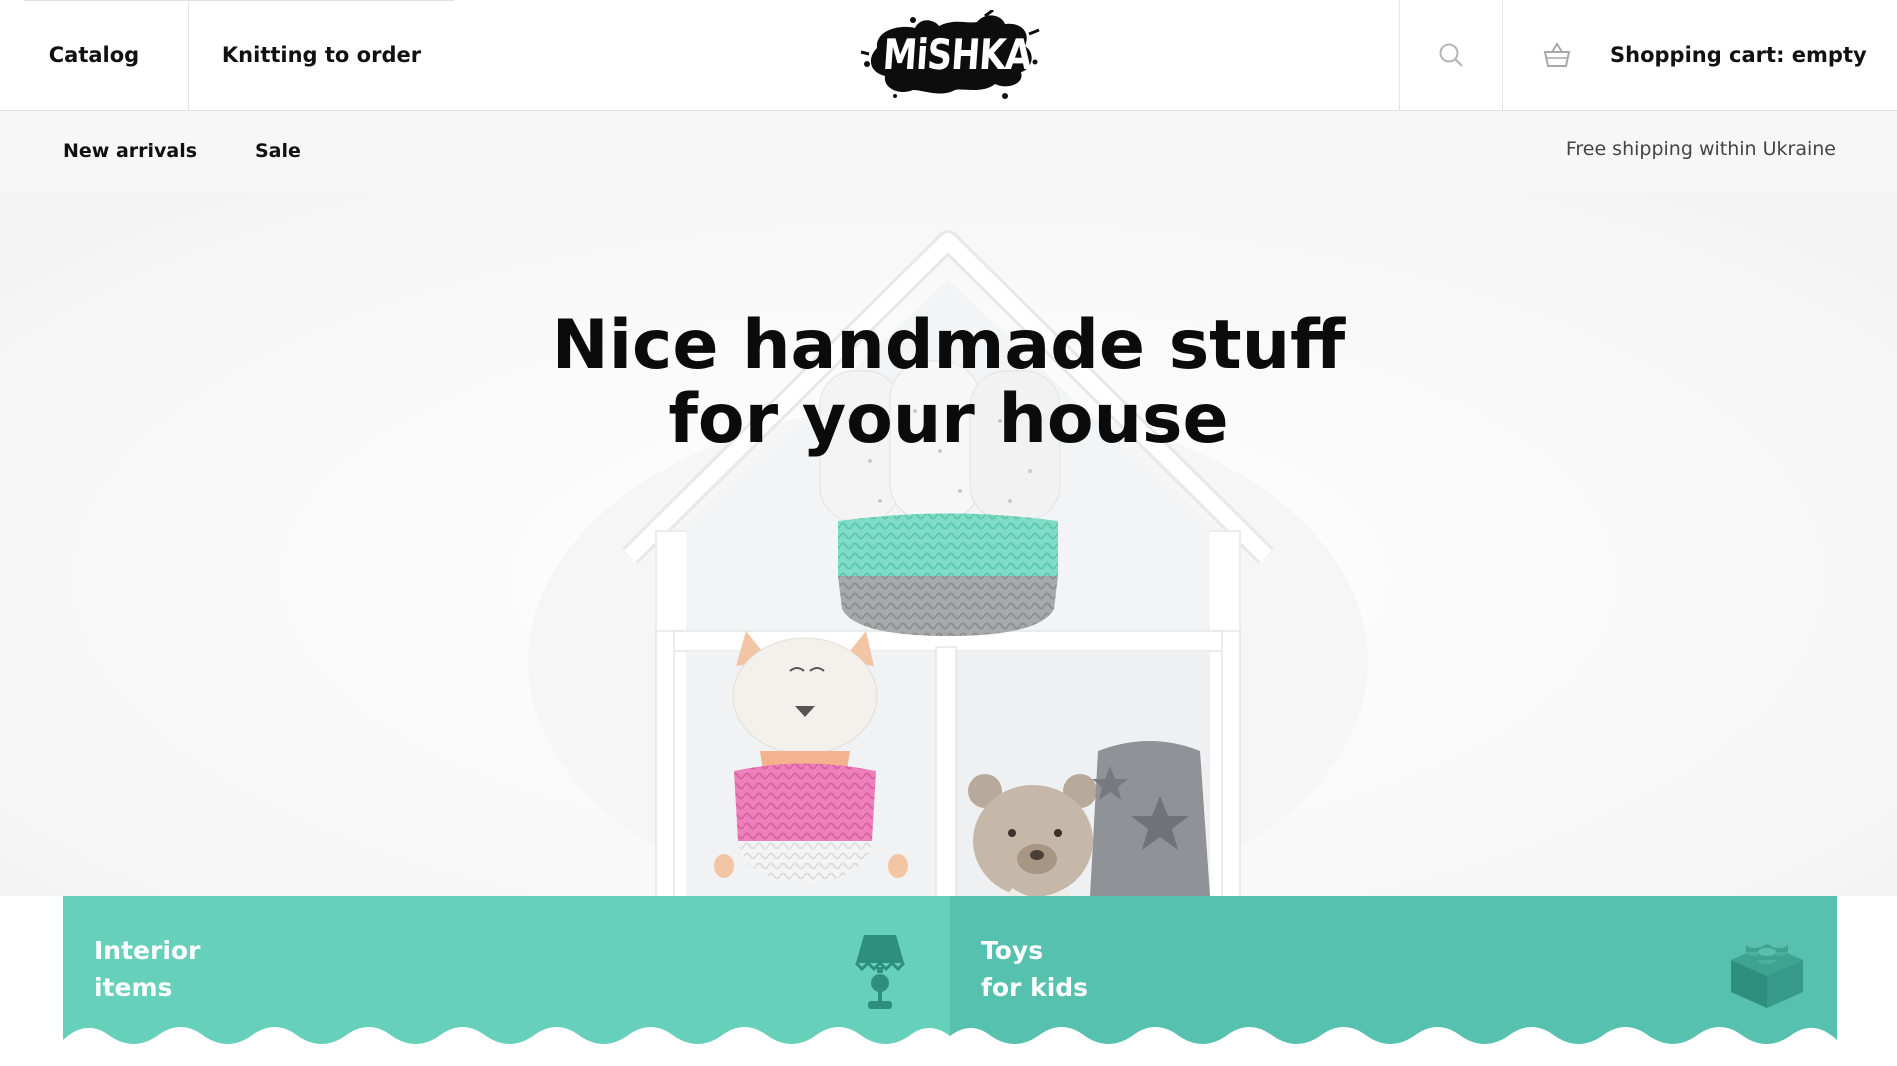 The image size is (1897, 1066). Describe the element at coordinates (1738, 55) in the screenshot. I see `cart-status: Shopping cart: empty` at that location.